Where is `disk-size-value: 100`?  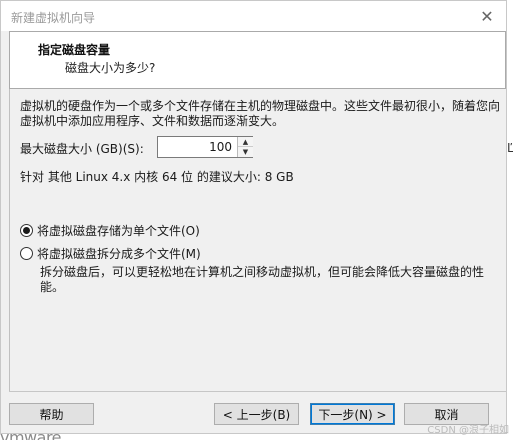
disk-size-value: 100 is located at coordinates (220, 147).